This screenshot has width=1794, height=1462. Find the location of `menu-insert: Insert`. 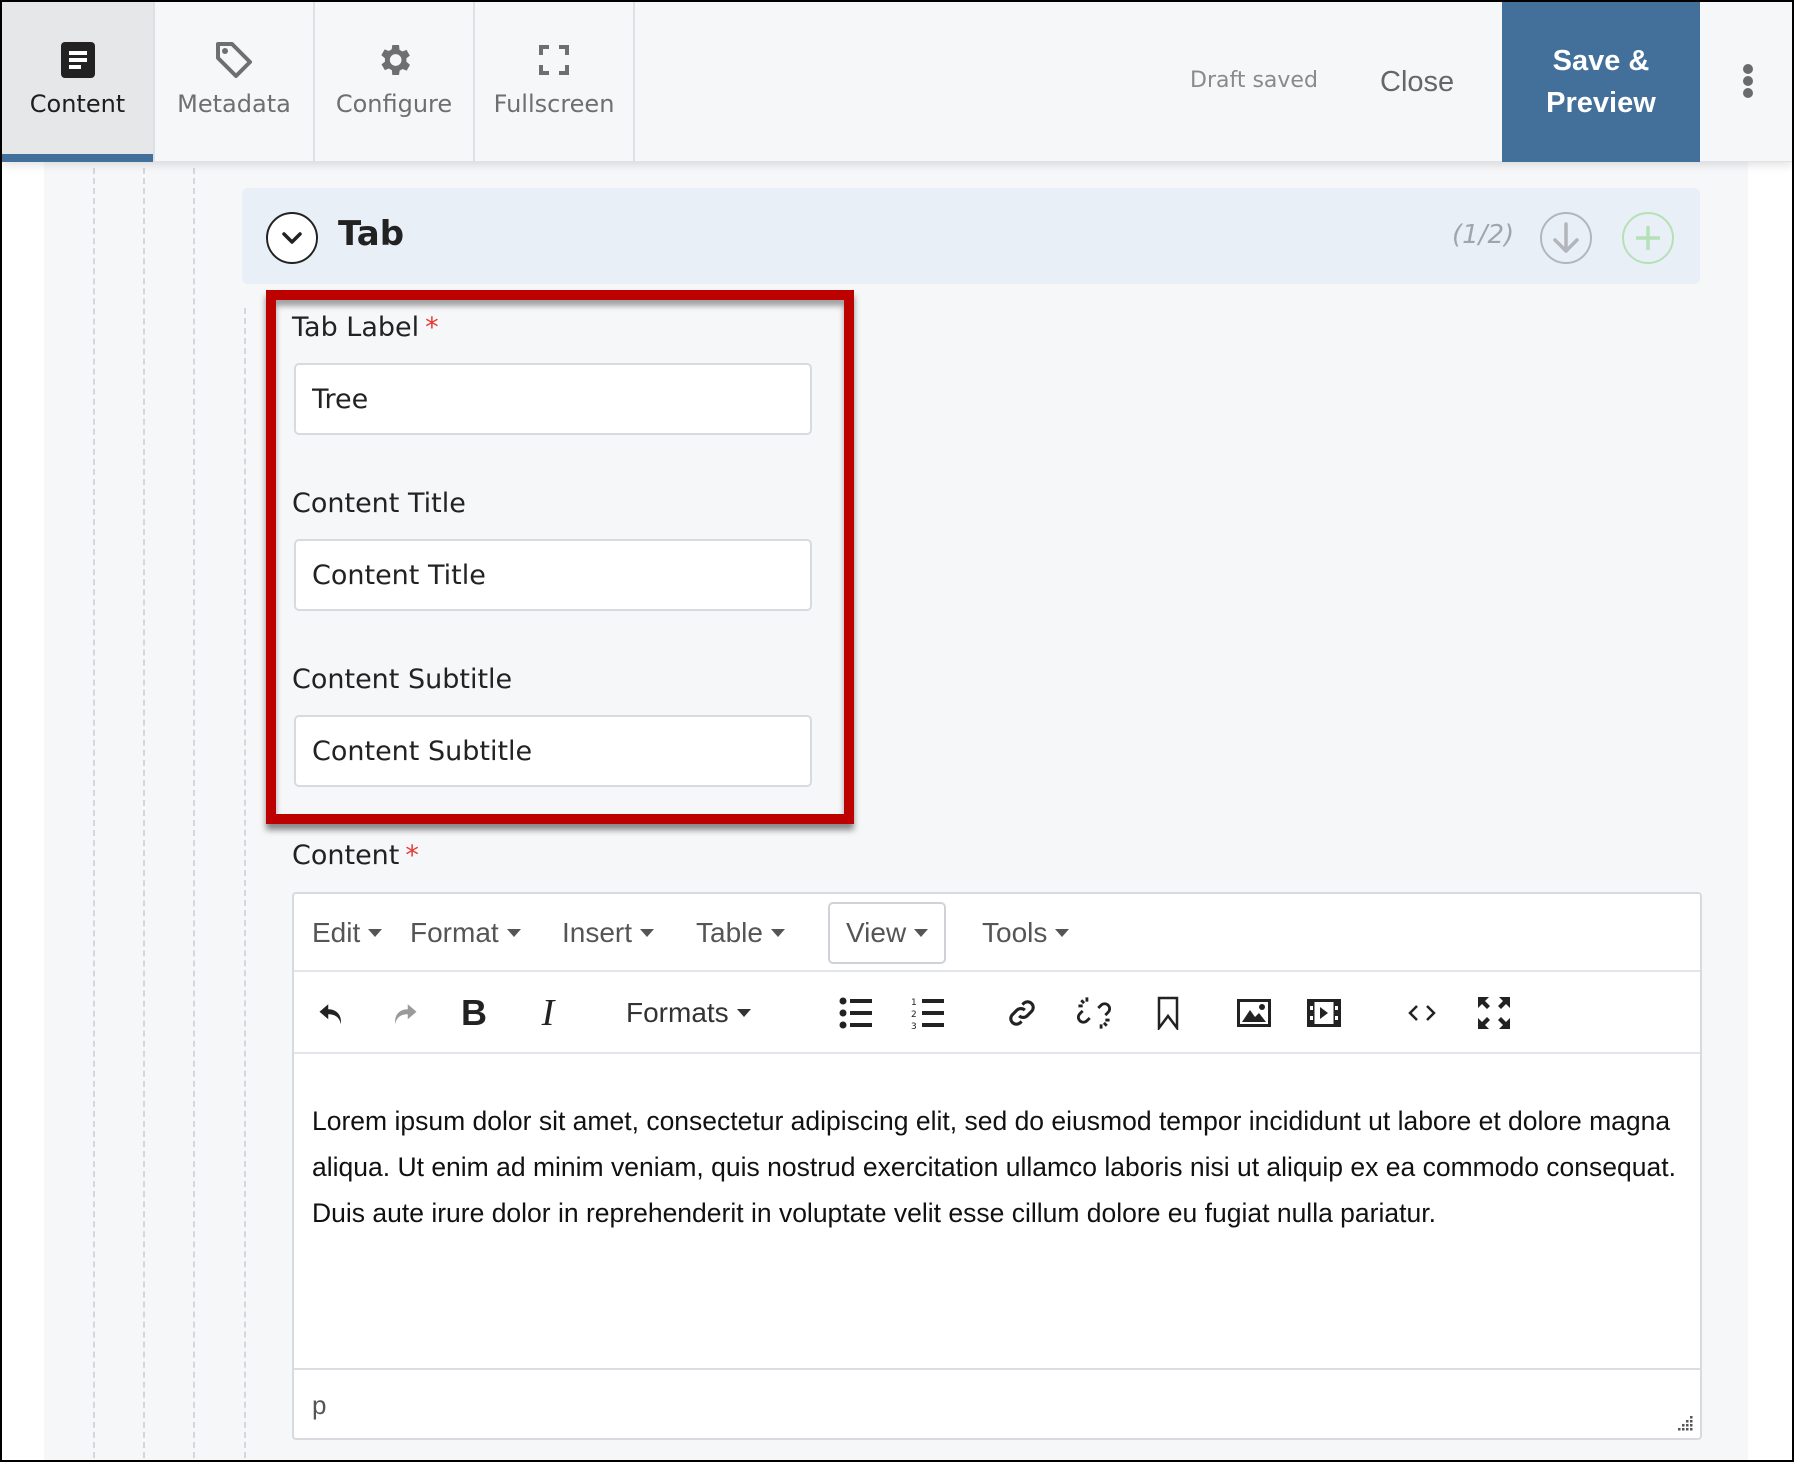

menu-insert: Insert is located at coordinates (608, 933).